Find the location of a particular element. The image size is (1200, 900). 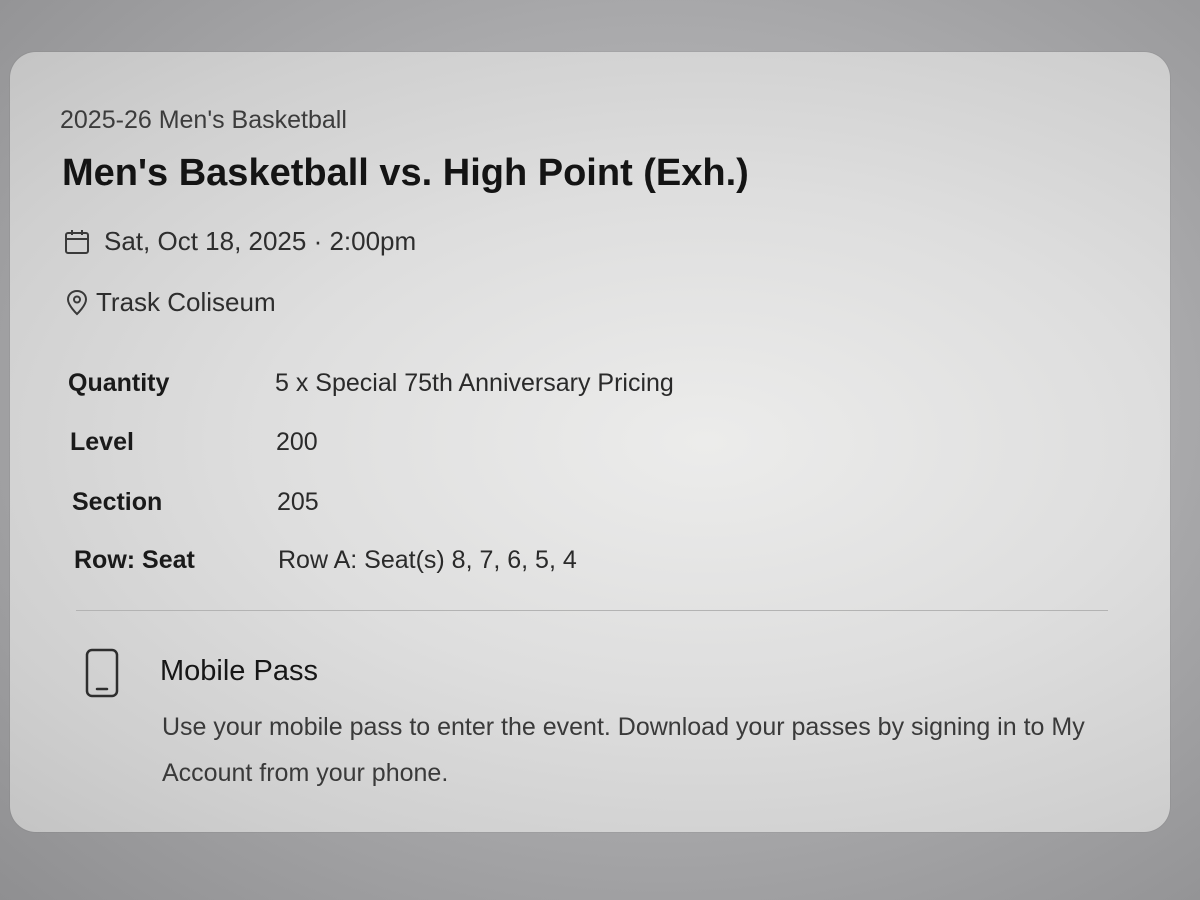

quantity-value: 5 x Special 75th Anniversary Pricing is located at coordinates (474, 383).